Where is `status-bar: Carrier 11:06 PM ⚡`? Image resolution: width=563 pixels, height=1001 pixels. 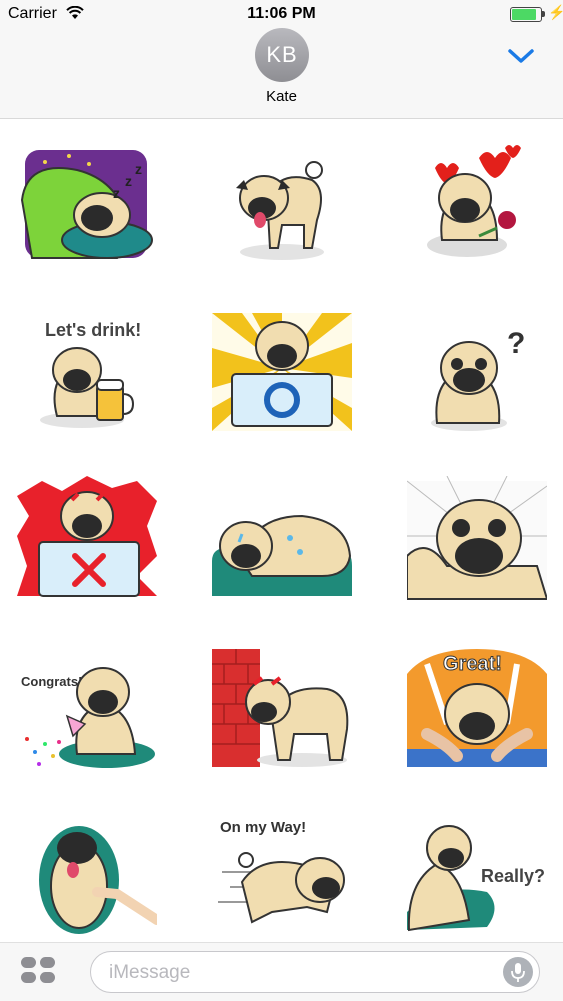
status-bar: Carrier 11:06 PM ⚡ is located at coordinates (281, 15).